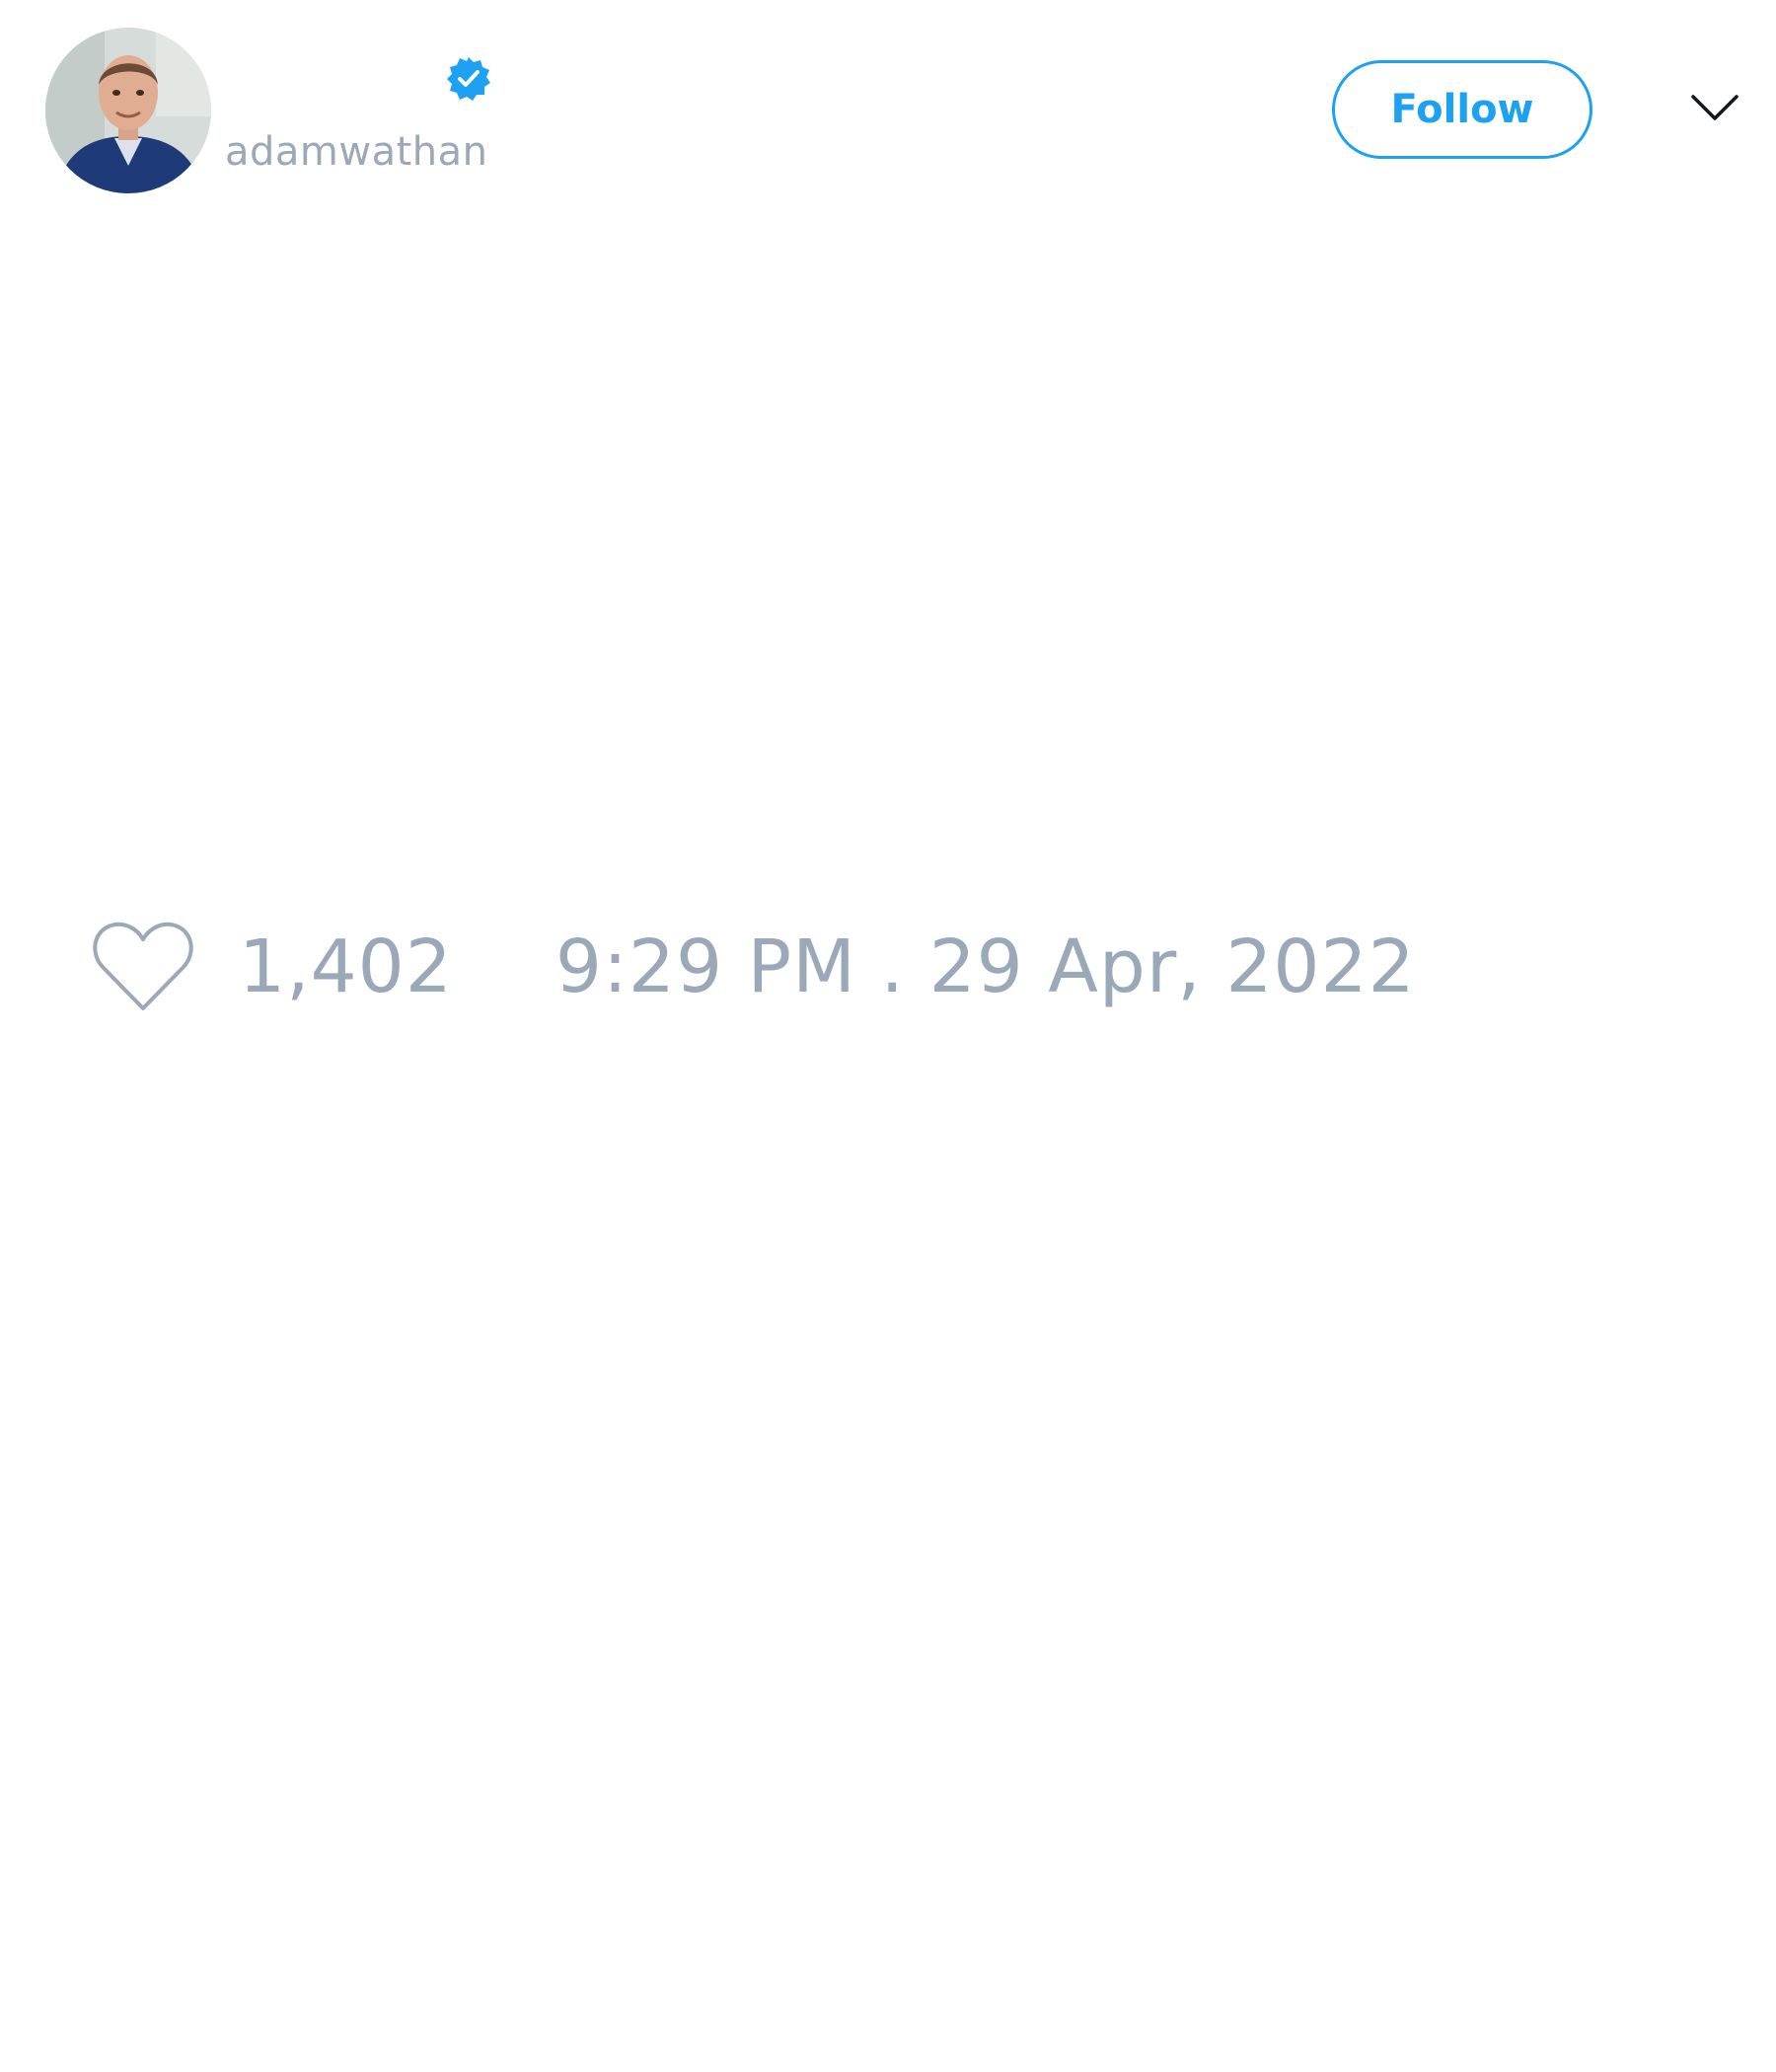 Image resolution: width=1776 pixels, height=2072 pixels. What do you see at coordinates (986, 967) in the screenshot?
I see `tweet-timestamp: 9:29 PM . 29 Apr, 2022` at bounding box center [986, 967].